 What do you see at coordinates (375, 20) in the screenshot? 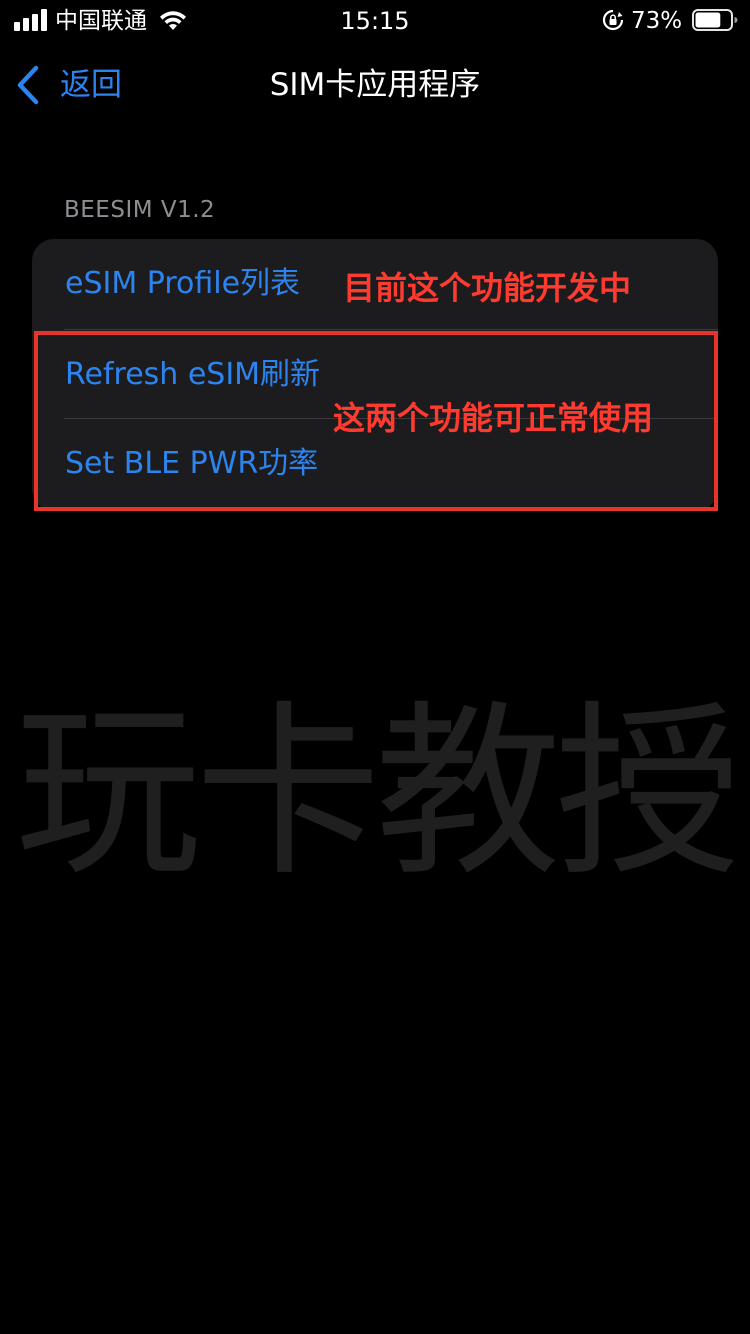
I see `status-bar: 中国联通 15:15 73%` at bounding box center [375, 20].